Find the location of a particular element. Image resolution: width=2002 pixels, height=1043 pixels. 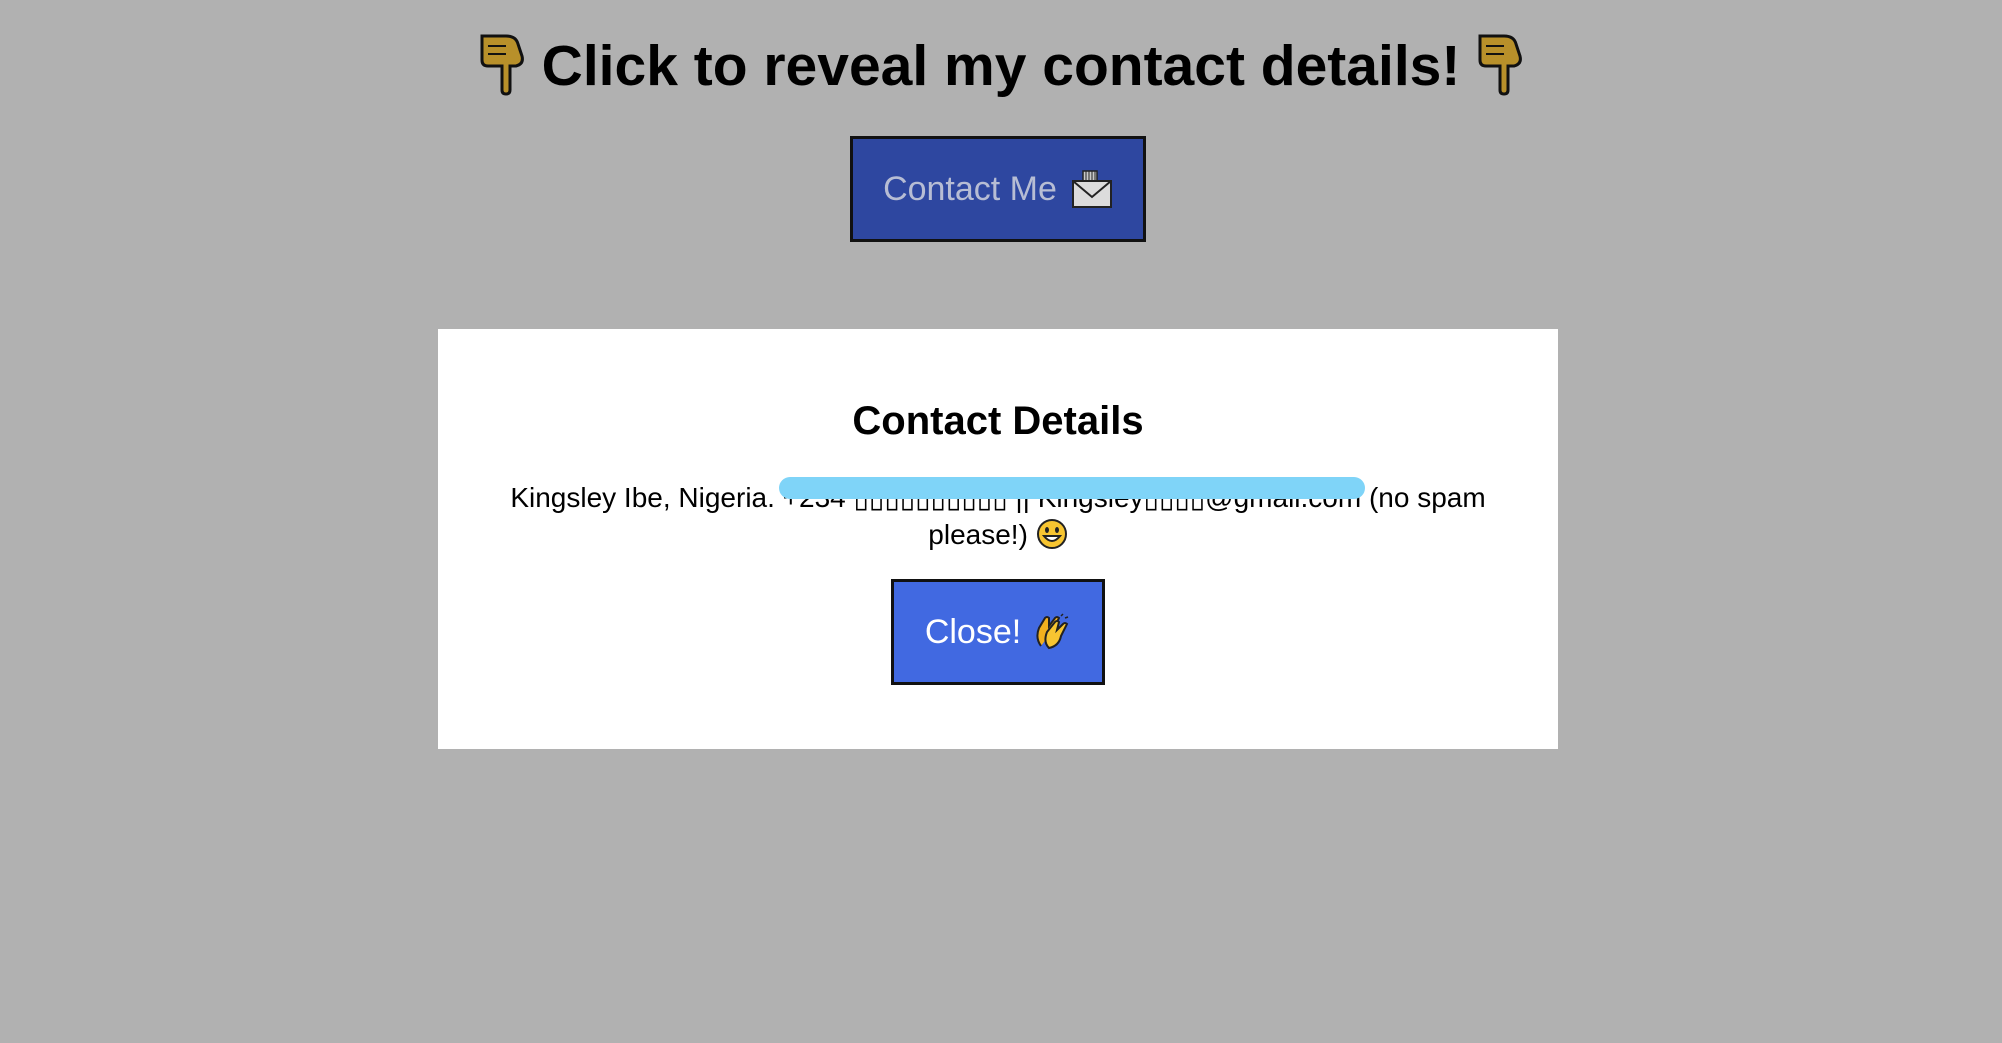

contact-me-button: Contact Me is located at coordinates (998, 189).